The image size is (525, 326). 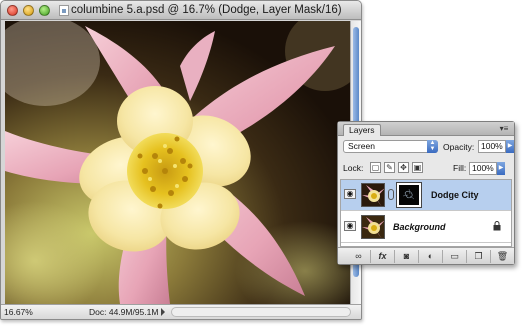 I want to click on adjustment-layer-icon: ◐, so click(x=430, y=256).